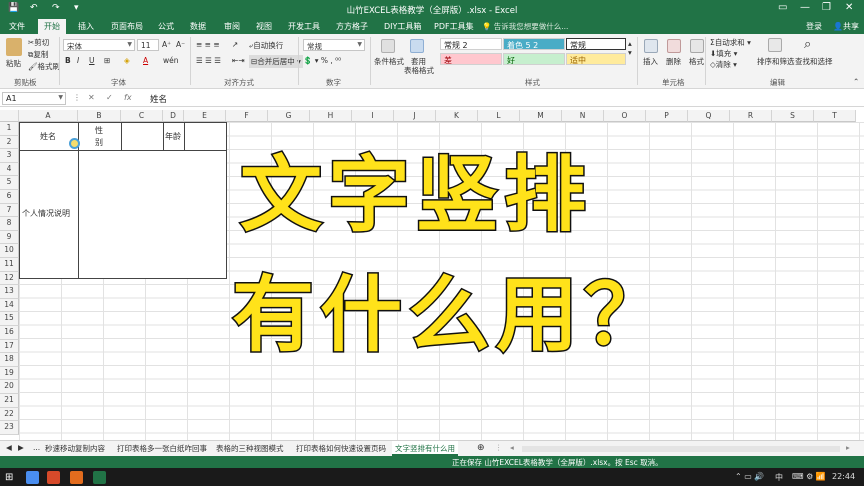  I want to click on close-button: ✕, so click(849, 7).